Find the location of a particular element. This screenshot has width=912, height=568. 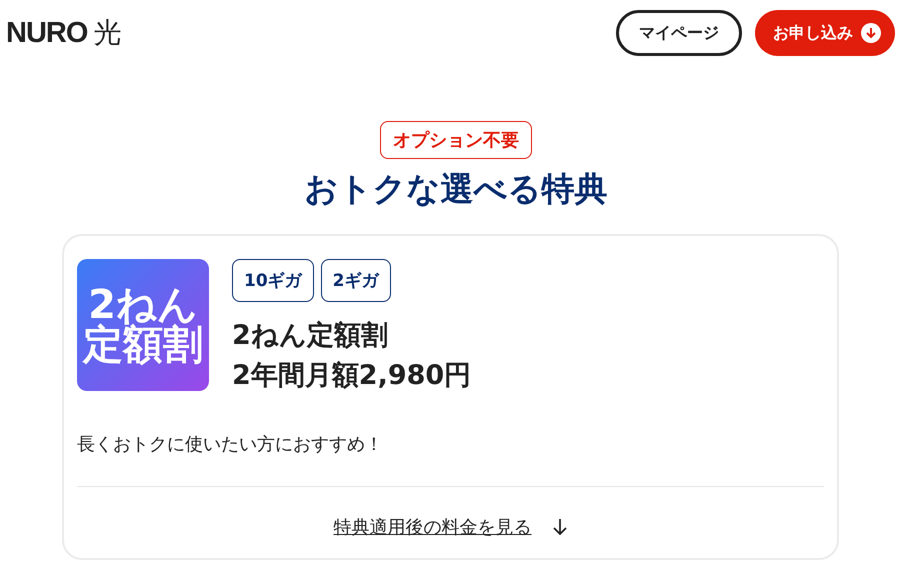

section-title: おトクな選べる特典 is located at coordinates (456, 189).